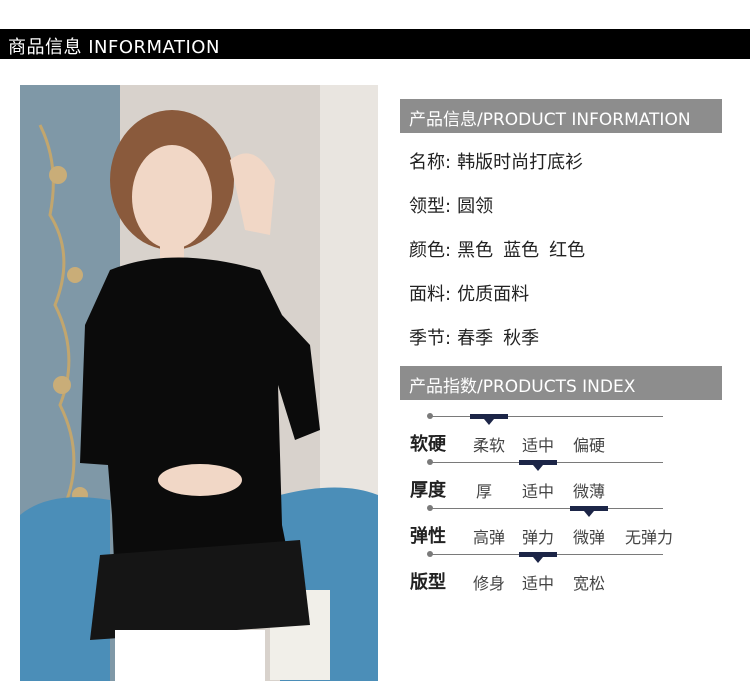 The image size is (750, 691). I want to click on scale-option: 修身, so click(489, 583).